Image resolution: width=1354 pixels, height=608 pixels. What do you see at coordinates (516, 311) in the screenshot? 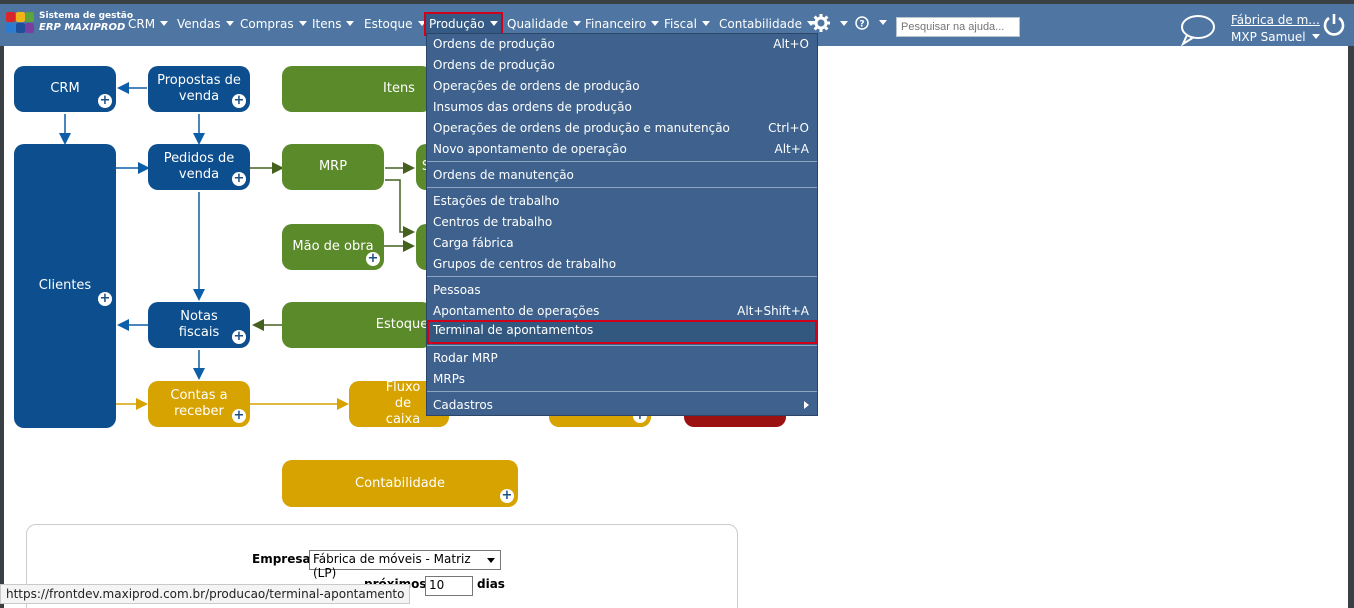
I see `menu-item-label: Apontamento de operações` at bounding box center [516, 311].